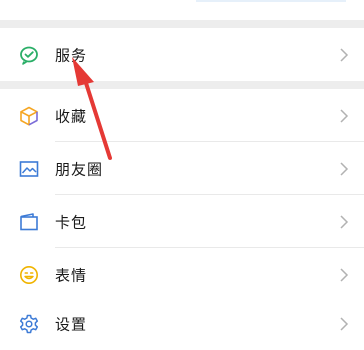 The height and width of the screenshot is (350, 364). Describe the element at coordinates (71, 116) in the screenshot. I see `menu-item-label: 收藏` at that location.